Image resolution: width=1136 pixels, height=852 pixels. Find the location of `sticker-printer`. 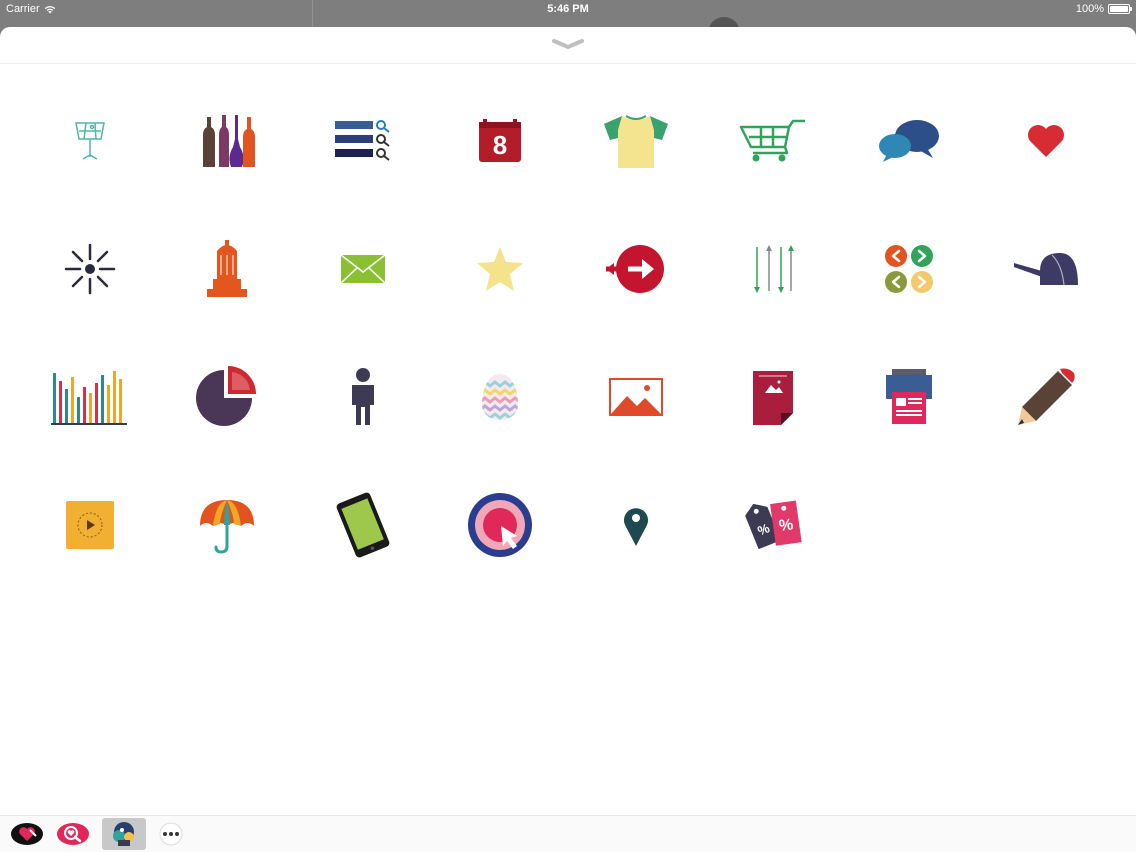

sticker-printer is located at coordinates (909, 397).